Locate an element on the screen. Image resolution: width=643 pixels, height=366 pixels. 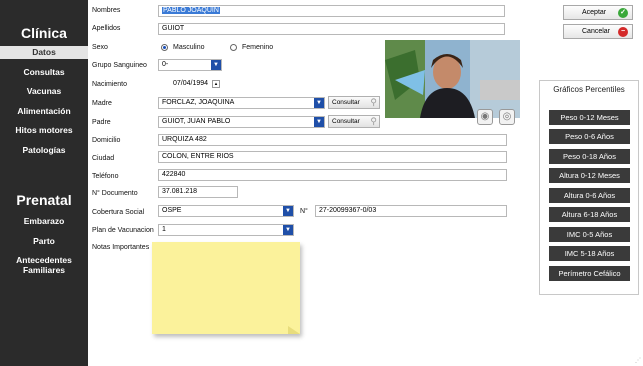
nombres-field: PABLO JOAQUIN is located at coordinates (331, 11).